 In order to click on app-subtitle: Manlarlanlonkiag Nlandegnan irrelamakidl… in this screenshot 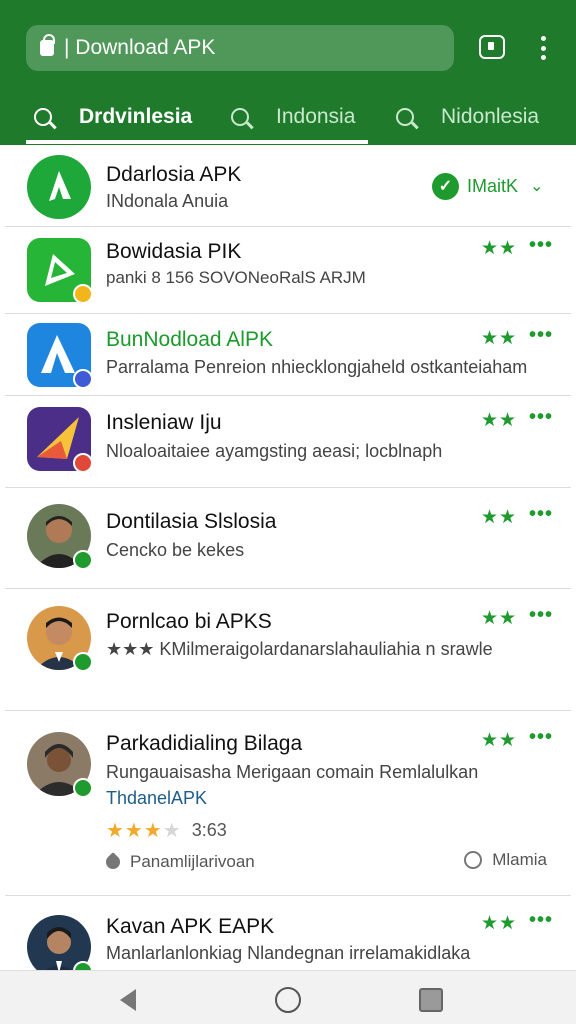, I will do `click(288, 953)`.